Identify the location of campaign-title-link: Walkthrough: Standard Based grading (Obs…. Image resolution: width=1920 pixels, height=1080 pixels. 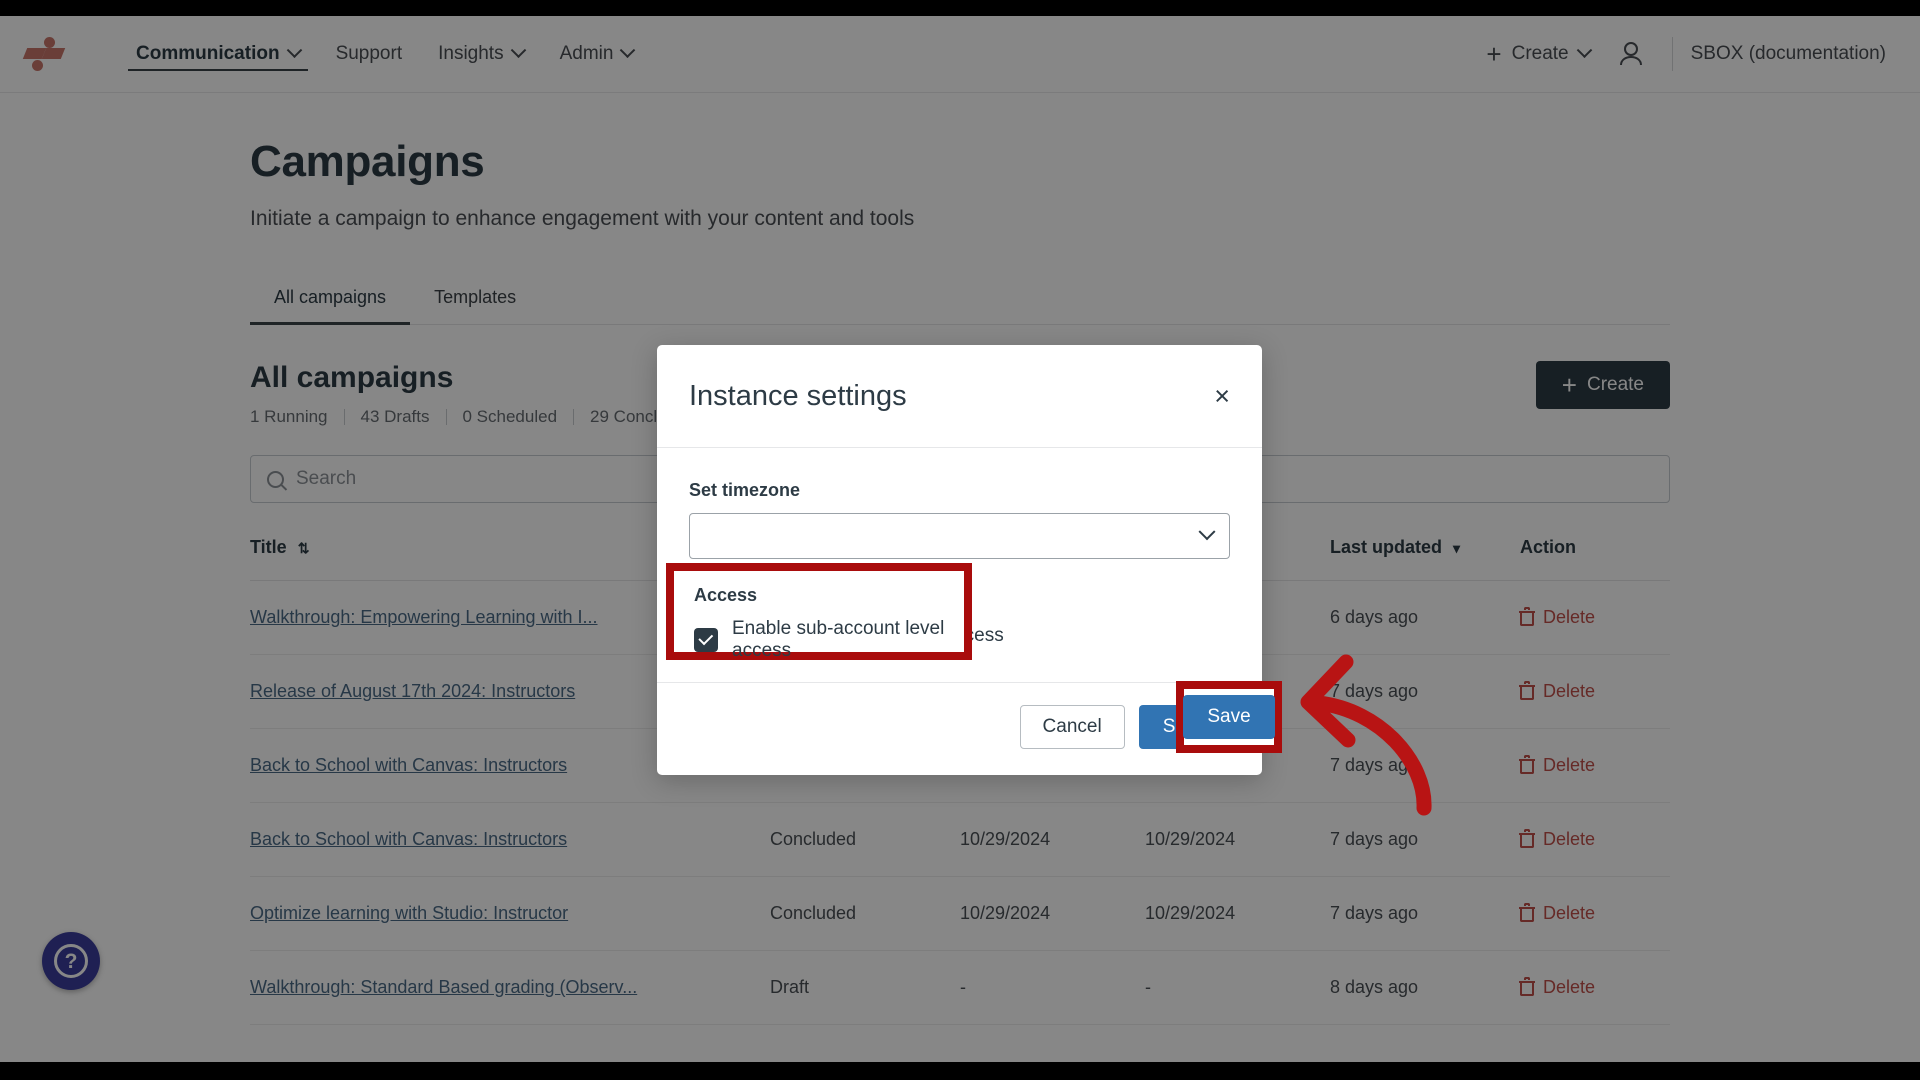
(443, 987).